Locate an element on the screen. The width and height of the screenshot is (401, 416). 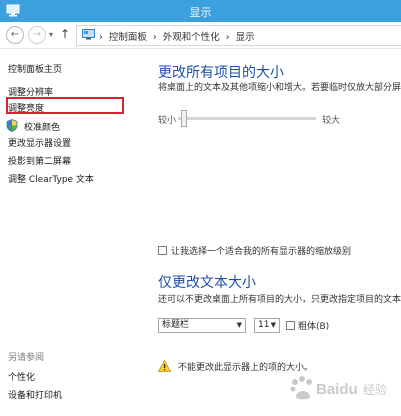
breadcrumb-display: 显示 is located at coordinates (245, 37).